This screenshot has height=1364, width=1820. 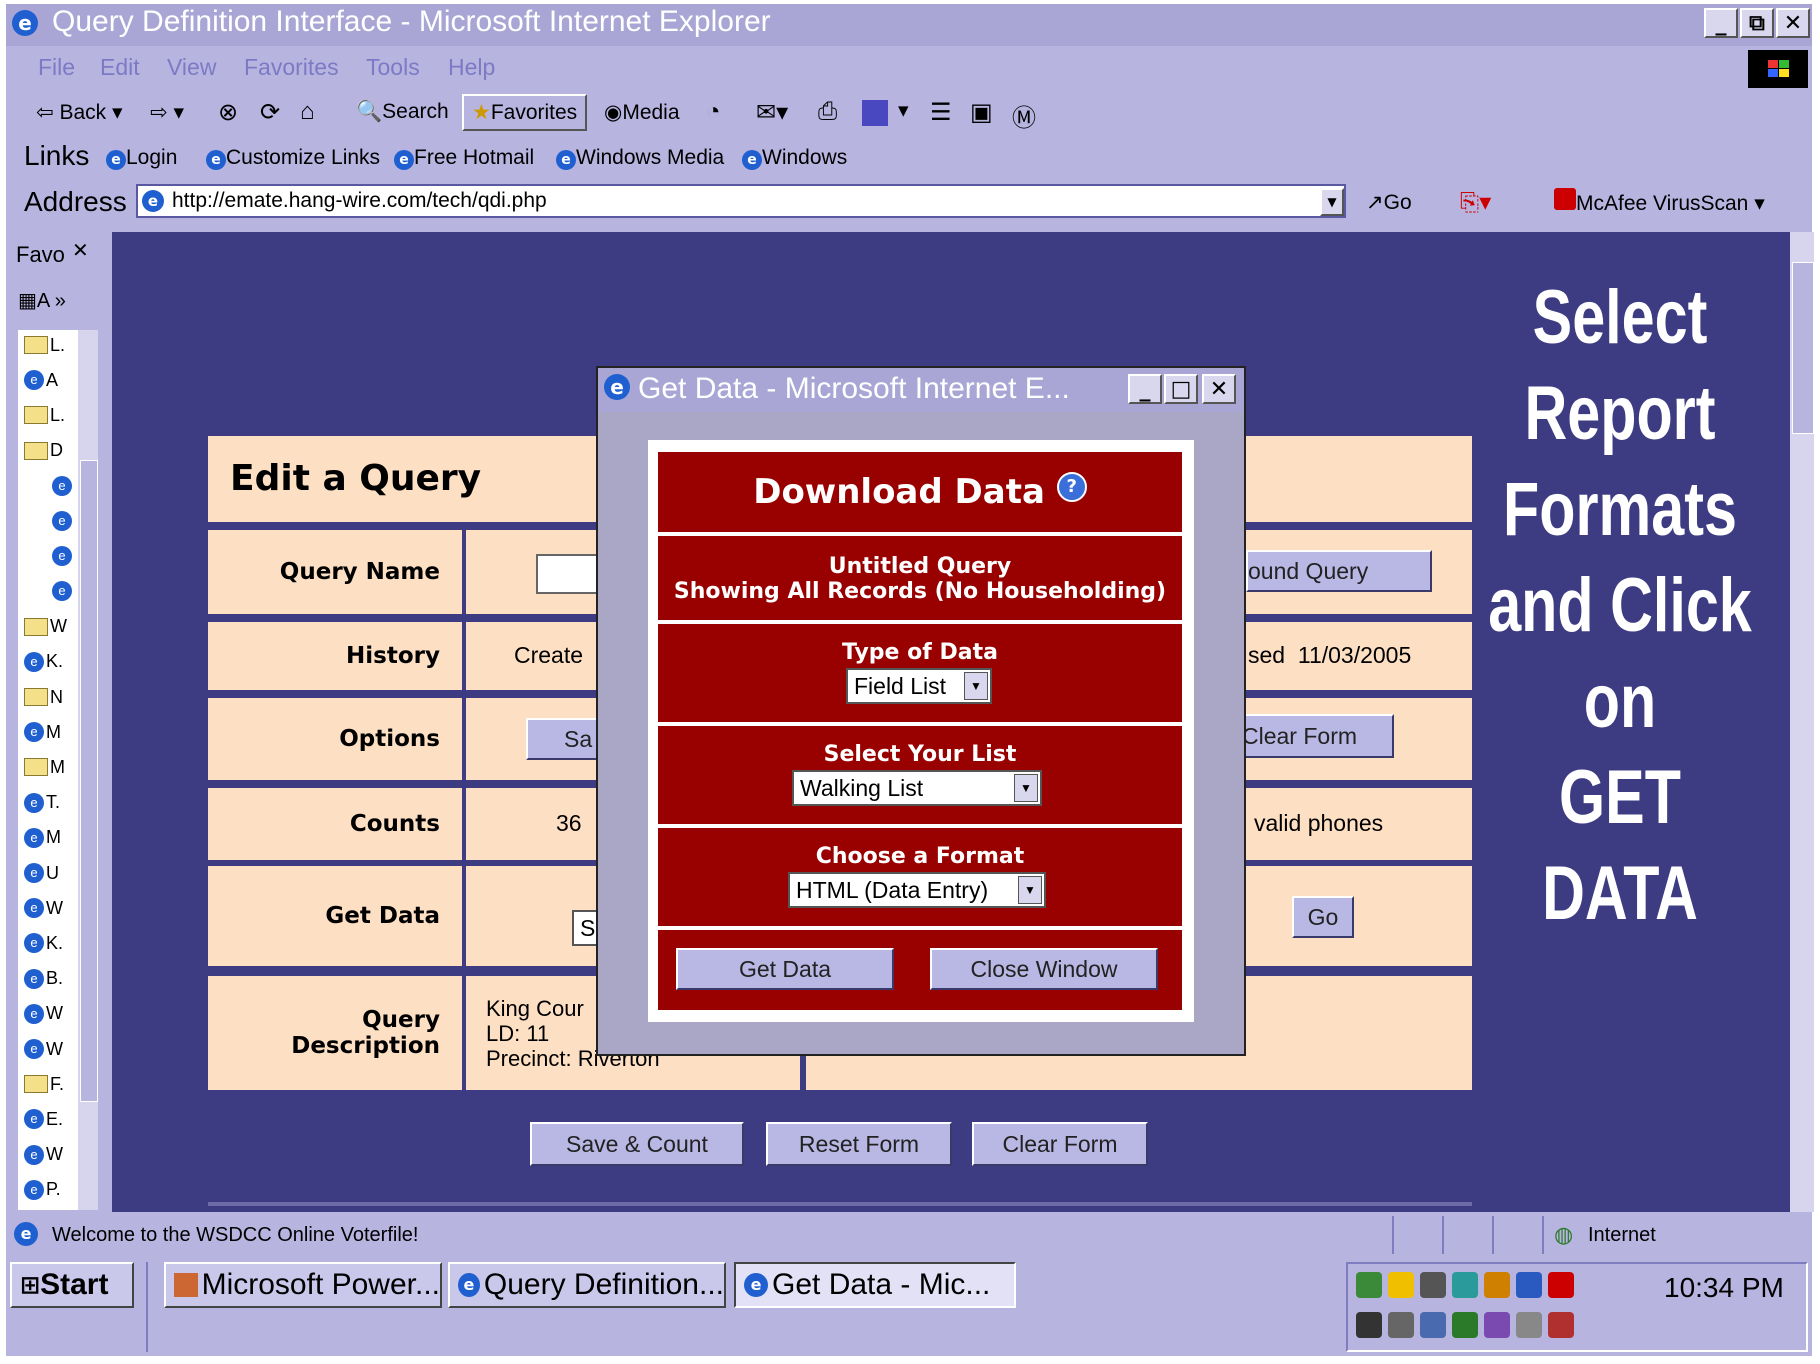 I want to click on security-icon, so click(x=1465, y=1285).